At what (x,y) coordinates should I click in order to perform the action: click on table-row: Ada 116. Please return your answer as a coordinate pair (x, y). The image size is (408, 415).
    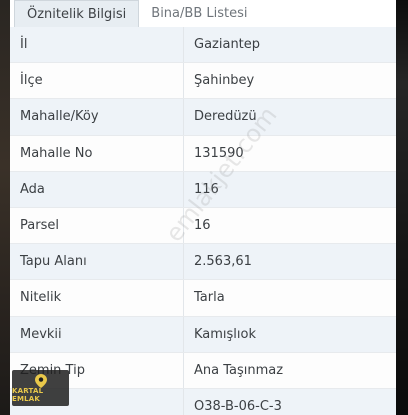
    Looking at the image, I should click on (203, 189).